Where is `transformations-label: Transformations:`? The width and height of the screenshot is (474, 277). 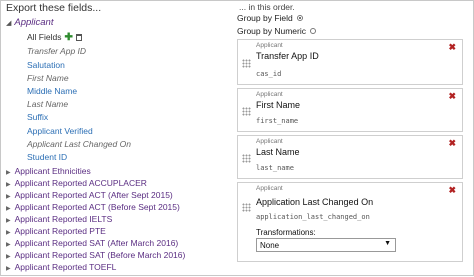
transformations-label: Transformations: is located at coordinates (286, 232).